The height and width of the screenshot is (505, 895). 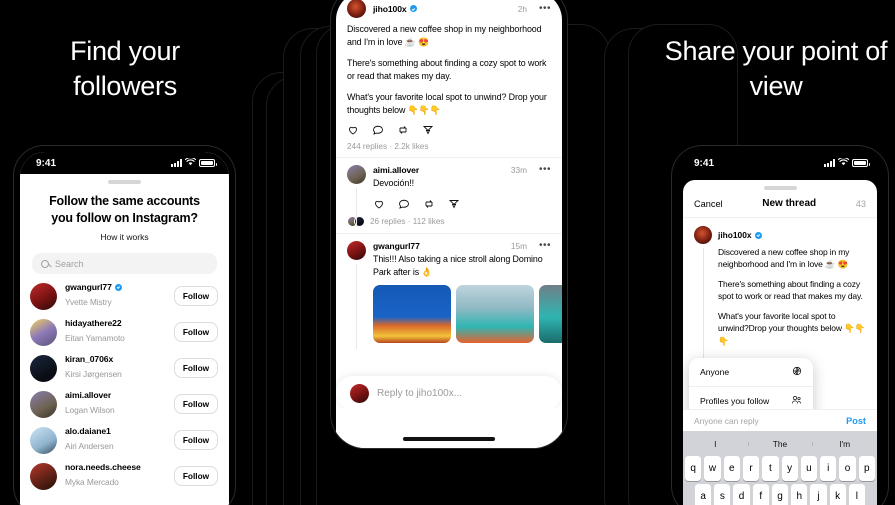 I want to click on key-w: w, so click(x=712, y=468).